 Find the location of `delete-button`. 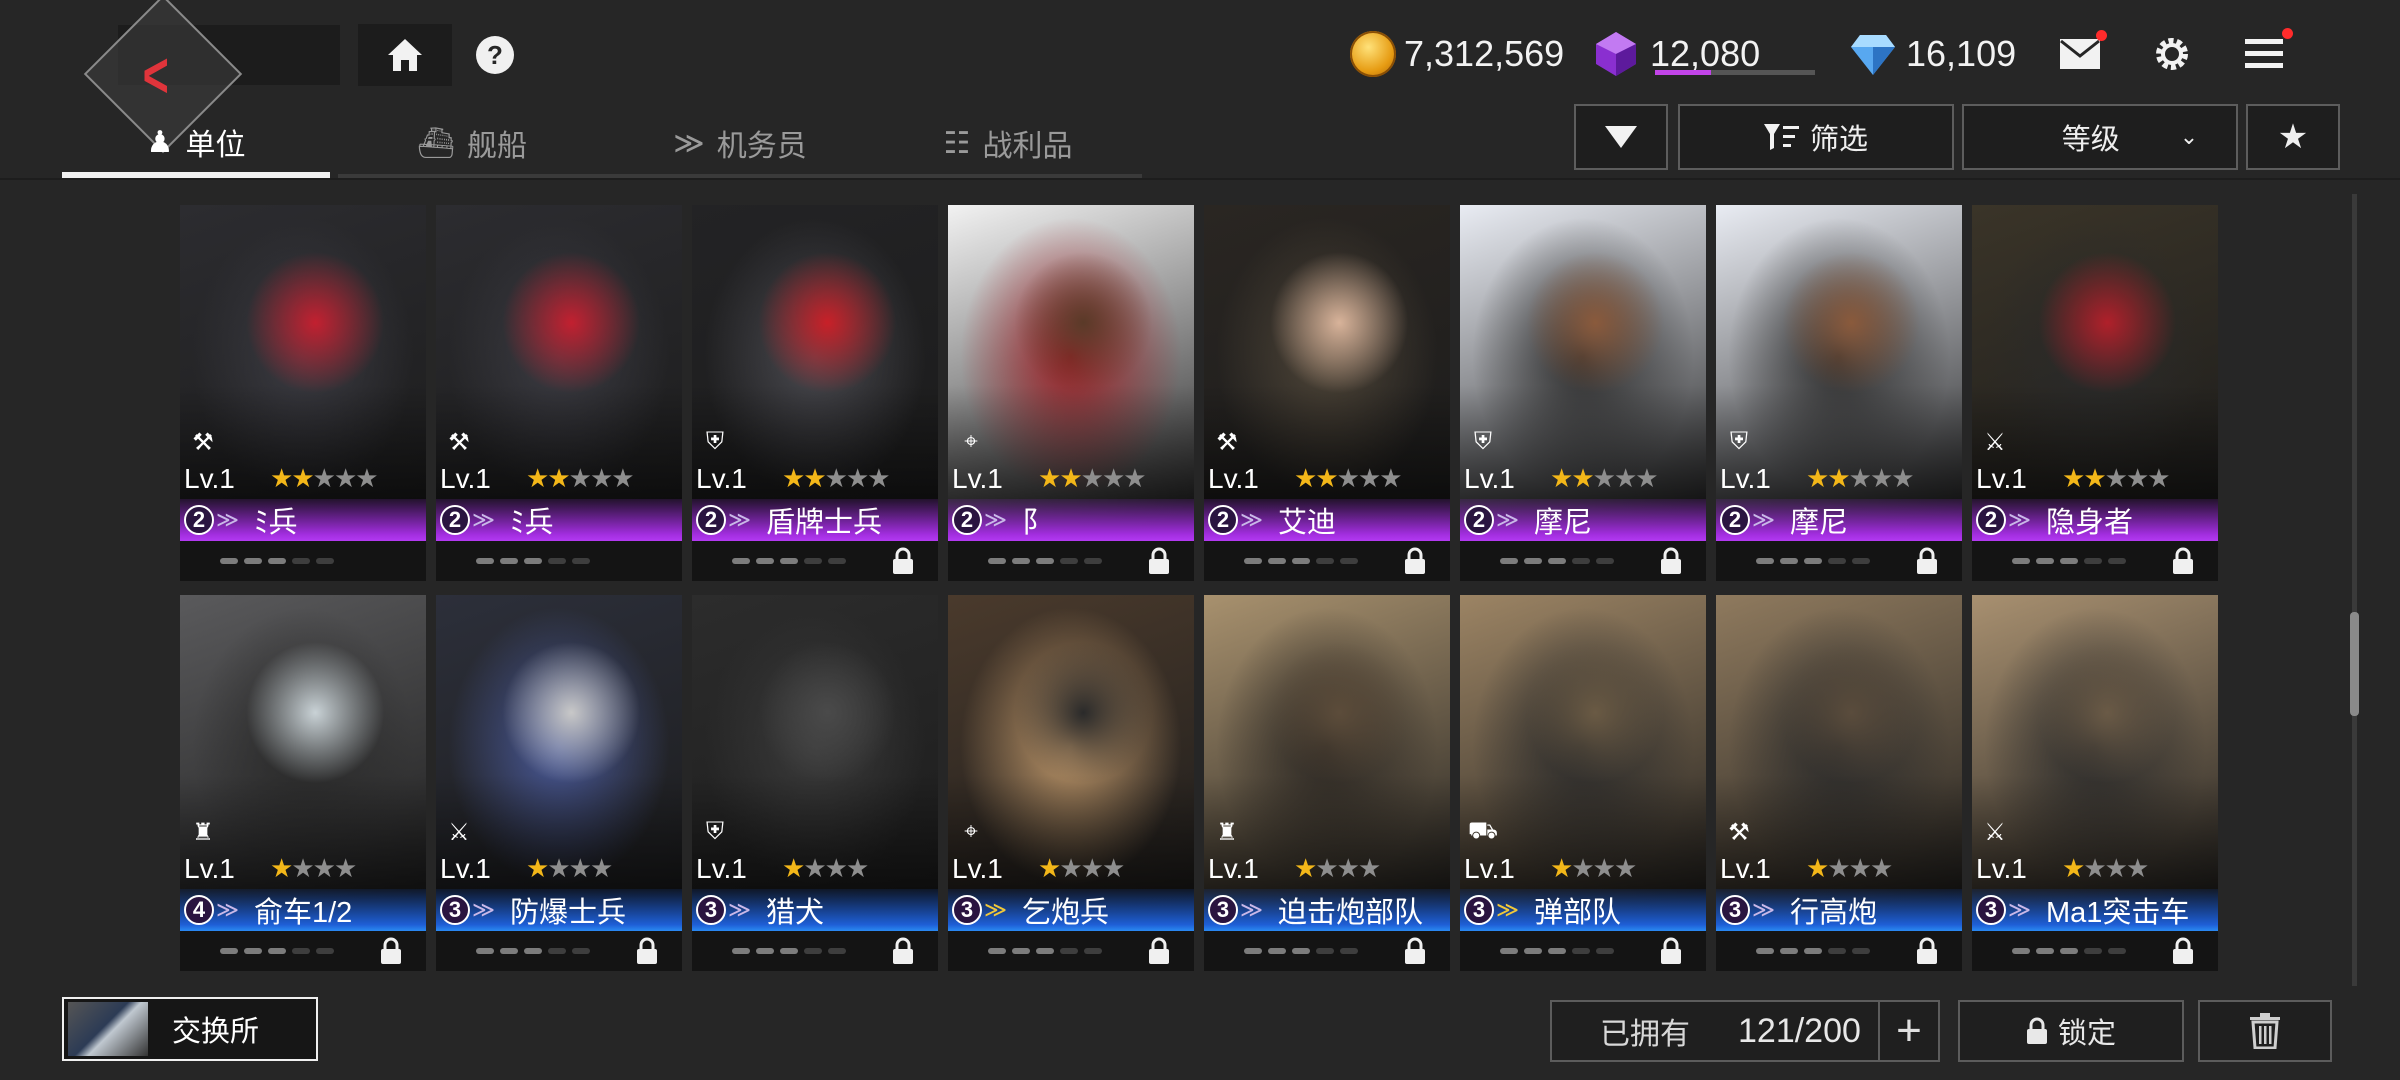

delete-button is located at coordinates (2265, 1031).